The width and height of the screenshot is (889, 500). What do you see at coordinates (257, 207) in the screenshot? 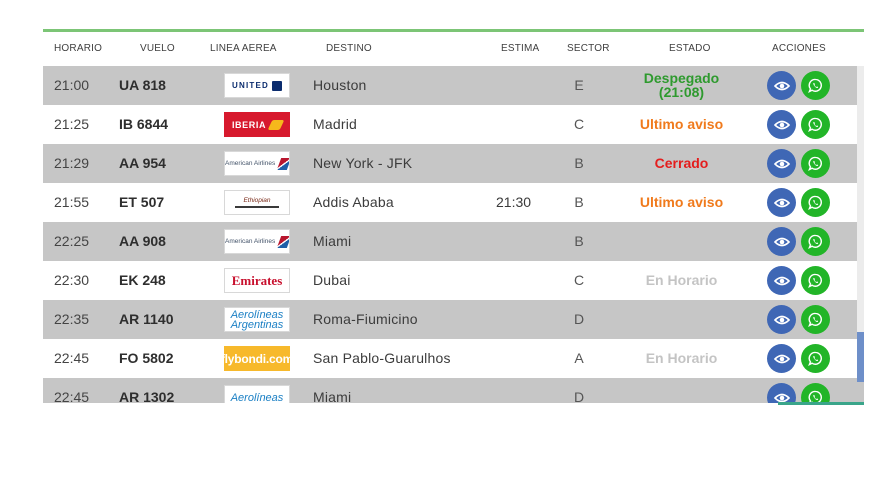
I see `ethiopian-stripe` at bounding box center [257, 207].